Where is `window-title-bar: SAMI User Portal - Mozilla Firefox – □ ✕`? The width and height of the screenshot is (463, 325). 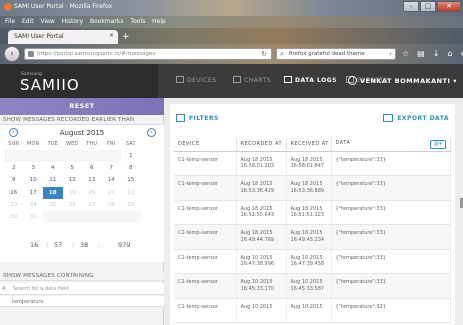 window-title-bar: SAMI User Portal - Mozilla Firefox – □ ✕ is located at coordinates (231, 8).